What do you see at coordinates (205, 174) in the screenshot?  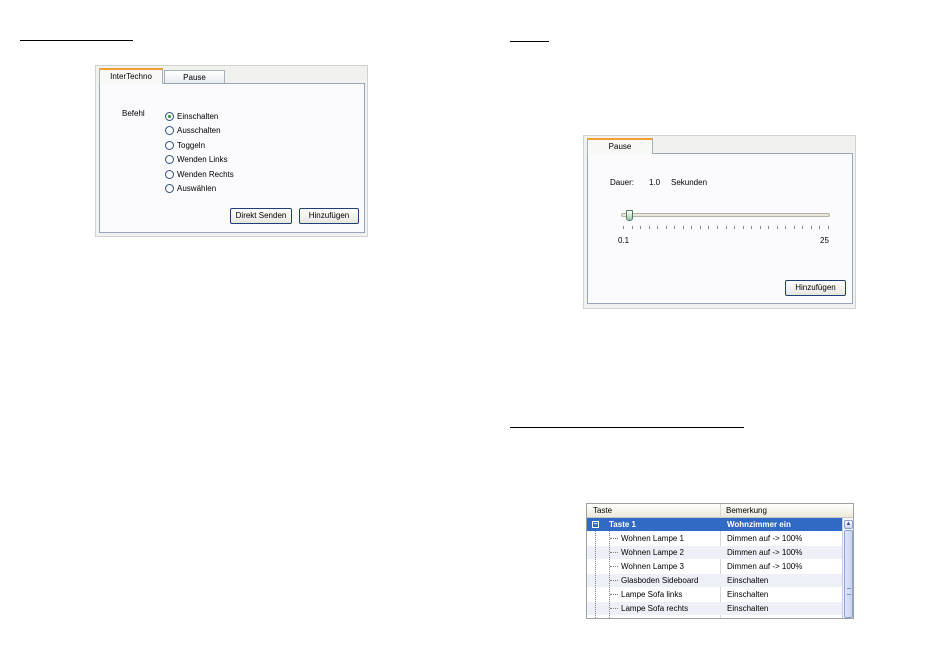 I see `radio-option-label: Wenden Rechts` at bounding box center [205, 174].